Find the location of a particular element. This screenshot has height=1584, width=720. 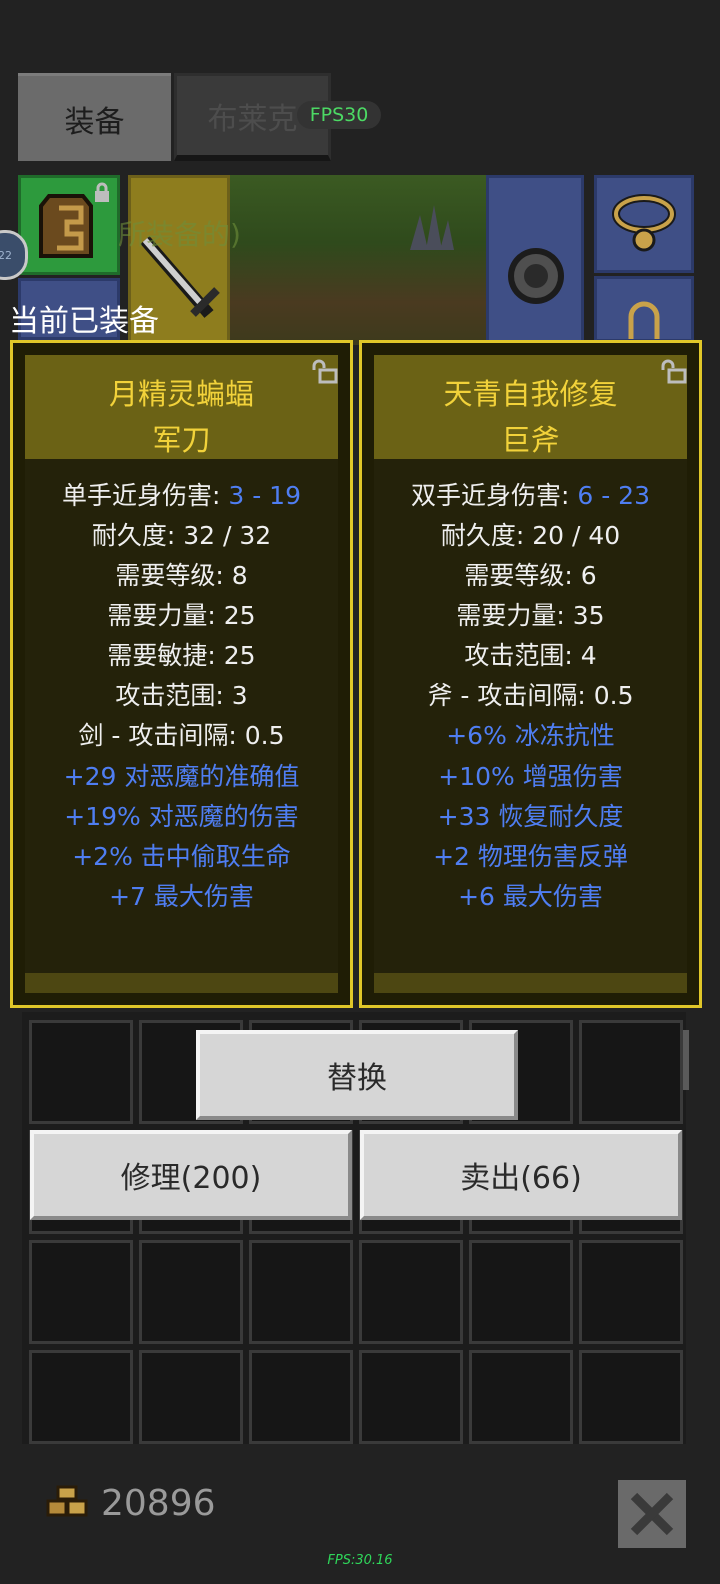

item-name-line2: 巨斧 is located at coordinates (530, 440).